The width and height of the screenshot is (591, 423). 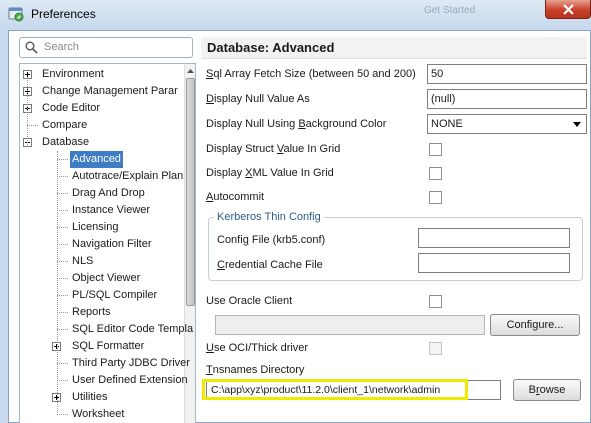 I want to click on tree-item-label: NLS, so click(x=83, y=261).